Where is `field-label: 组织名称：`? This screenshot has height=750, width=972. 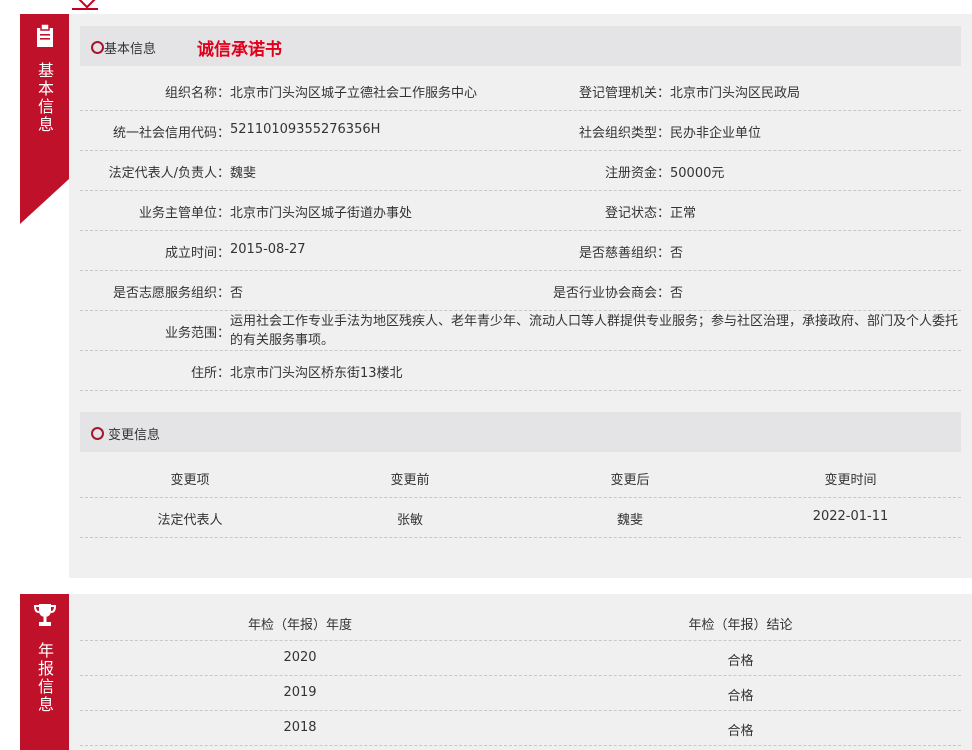 field-label: 组织名称： is located at coordinates (197, 93).